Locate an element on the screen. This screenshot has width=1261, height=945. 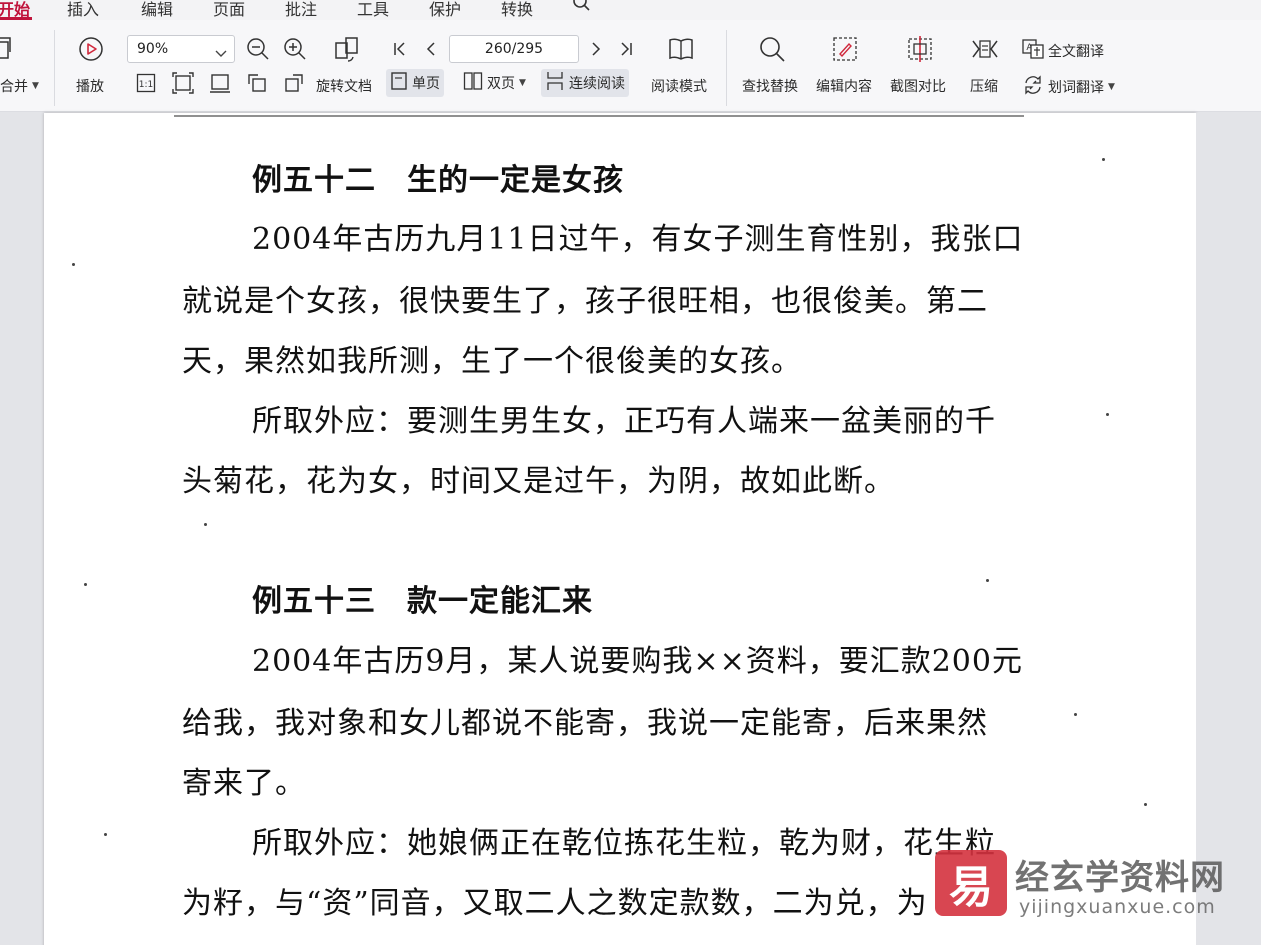
continuous-reading-button: 连续阅读 is located at coordinates (585, 83).